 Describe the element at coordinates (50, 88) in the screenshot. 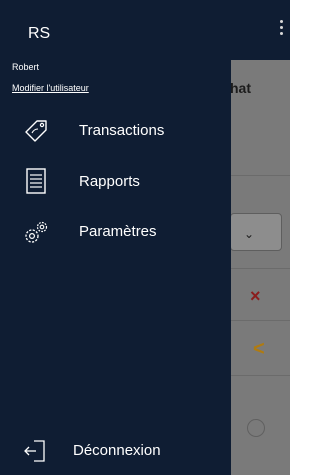

I see `edit-user-link: Modifier l'utilisateur` at that location.